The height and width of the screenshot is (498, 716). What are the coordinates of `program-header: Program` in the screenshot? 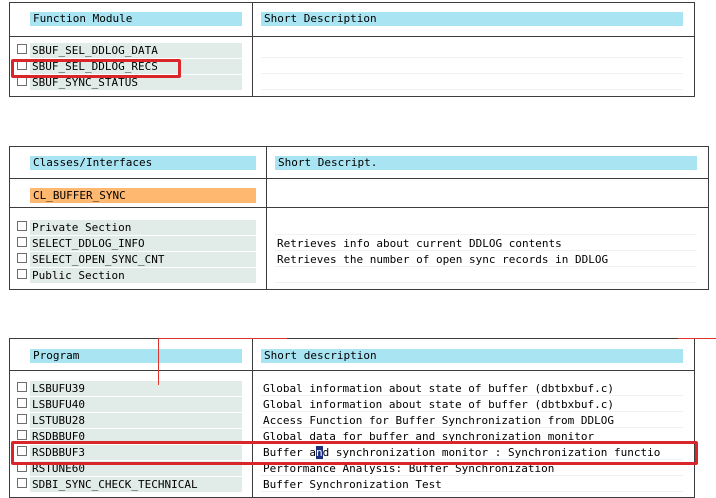 It's located at (136, 356).